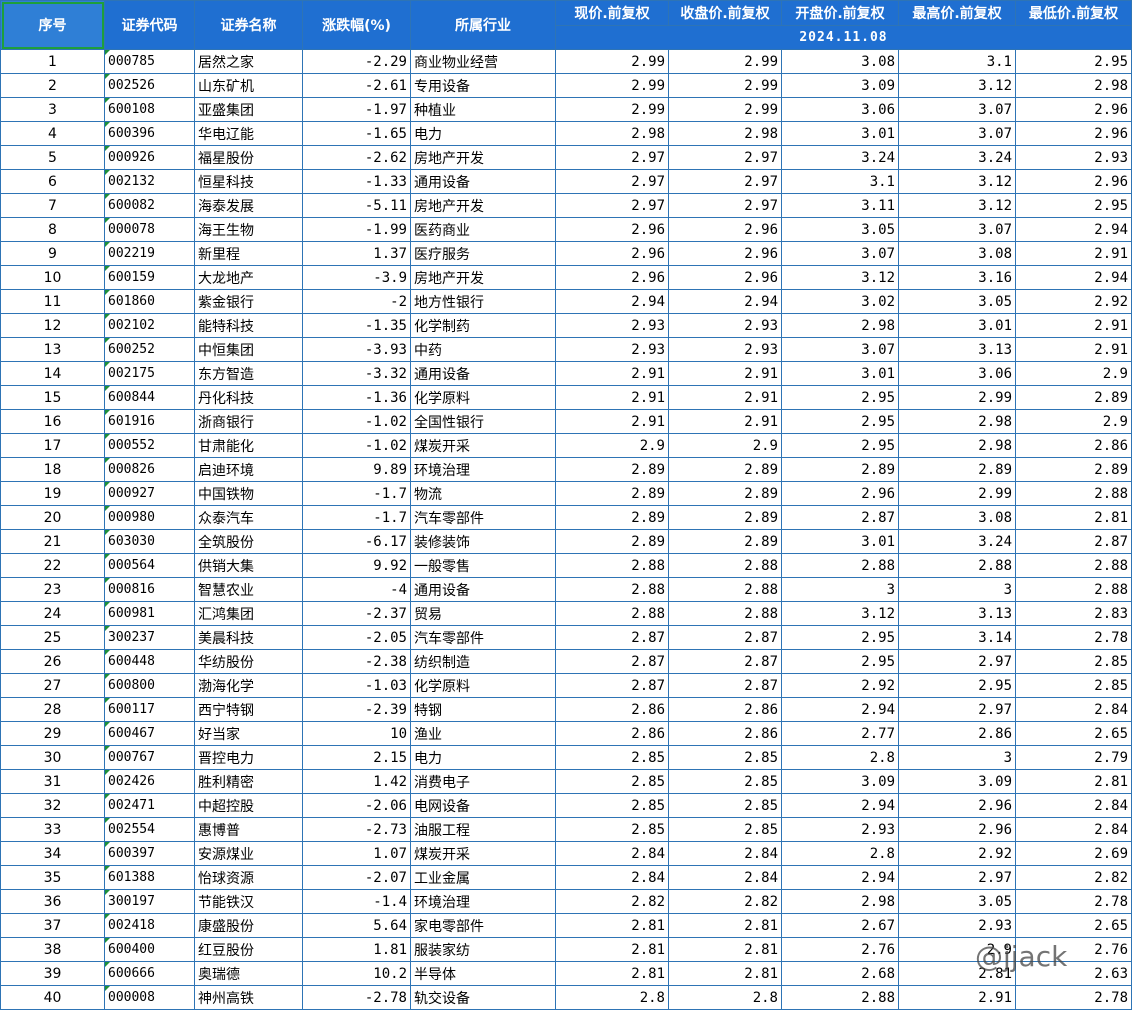 This screenshot has width=1135, height=1012. I want to click on header-date: 2024.11.08, so click(843, 37).